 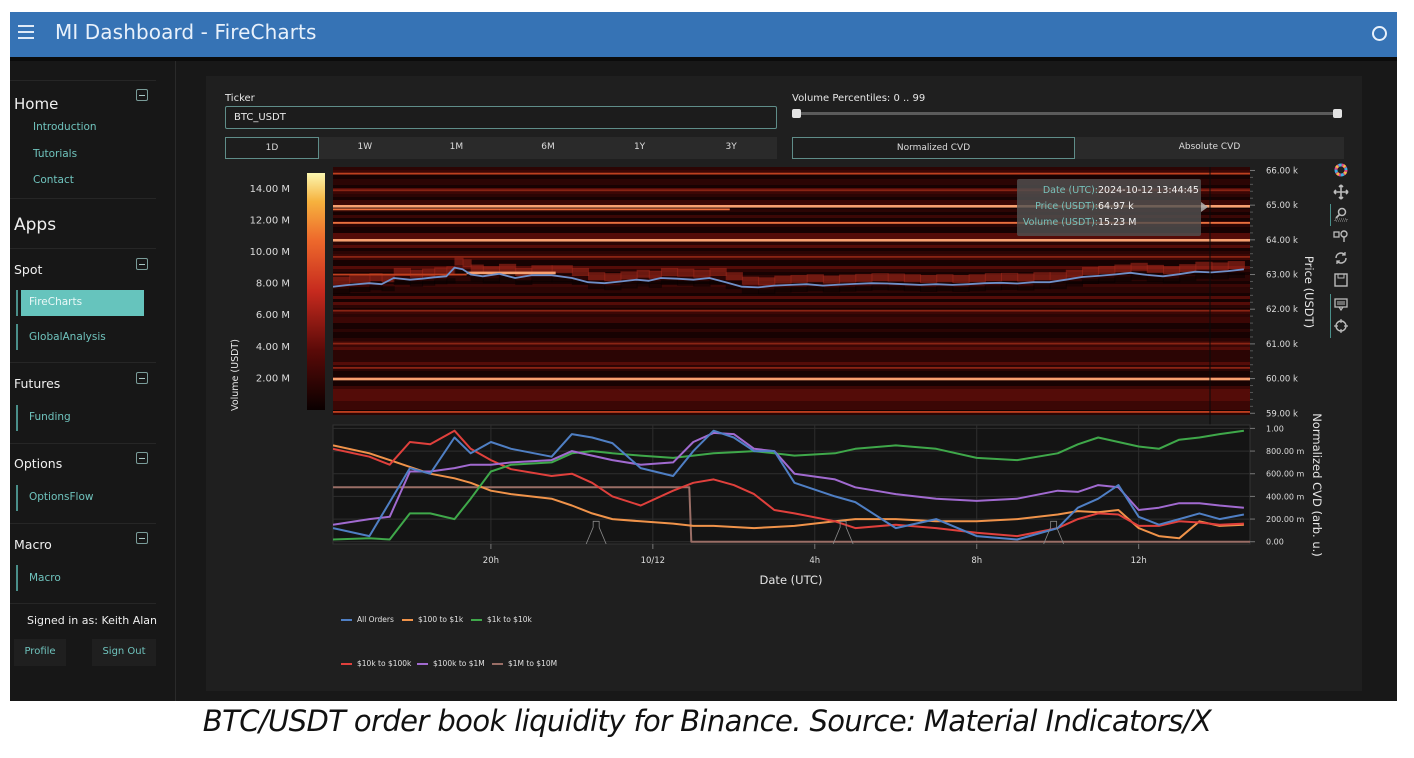 I want to click on ticker-input, so click(x=501, y=117).